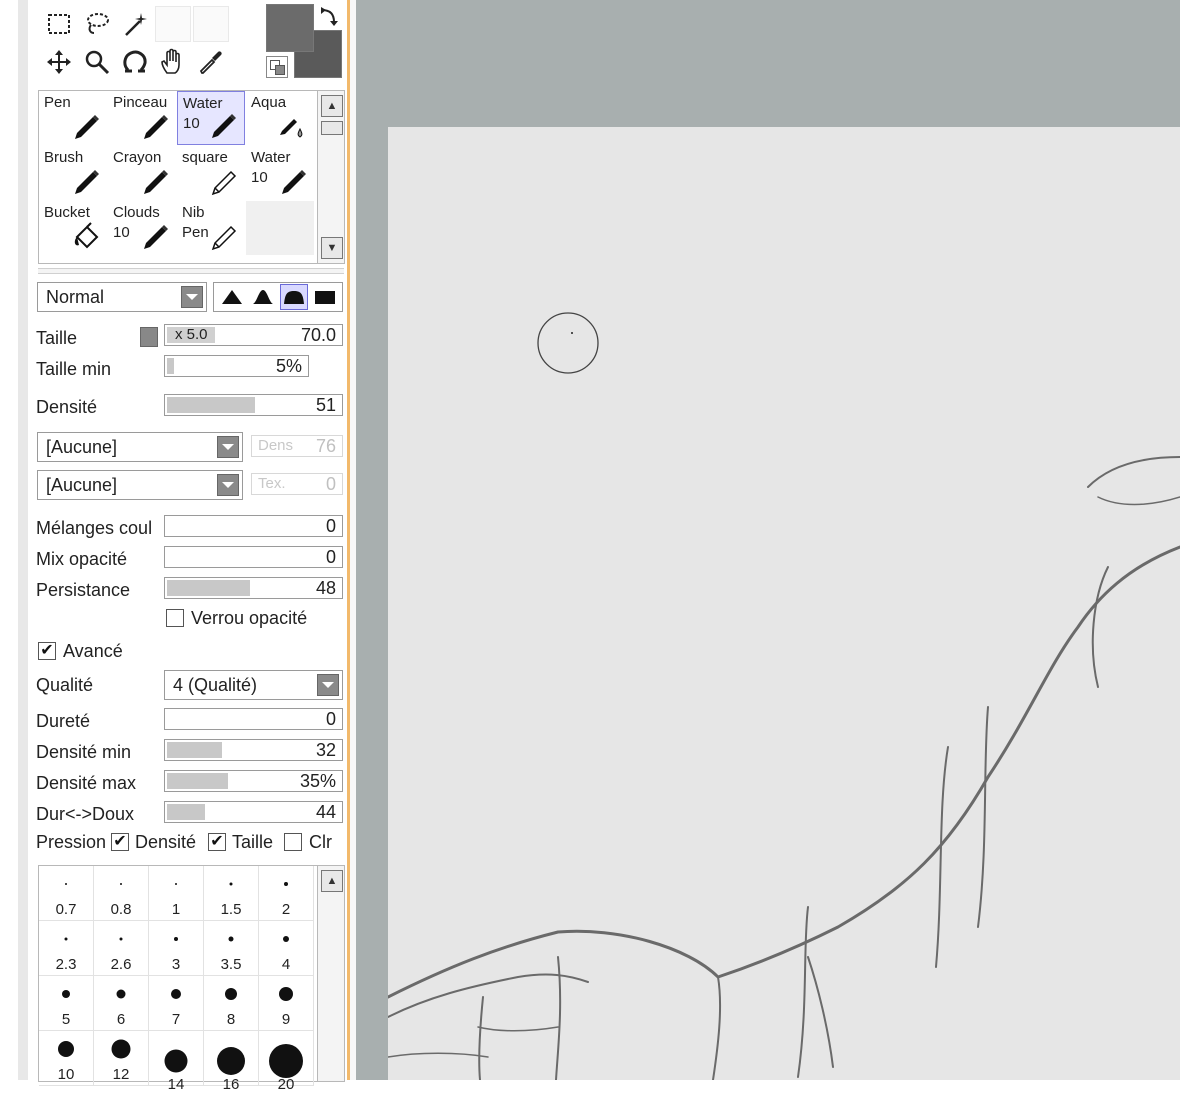  Describe the element at coordinates (332, 248) in the screenshot. I see `scroll-down-button: ▼` at that location.